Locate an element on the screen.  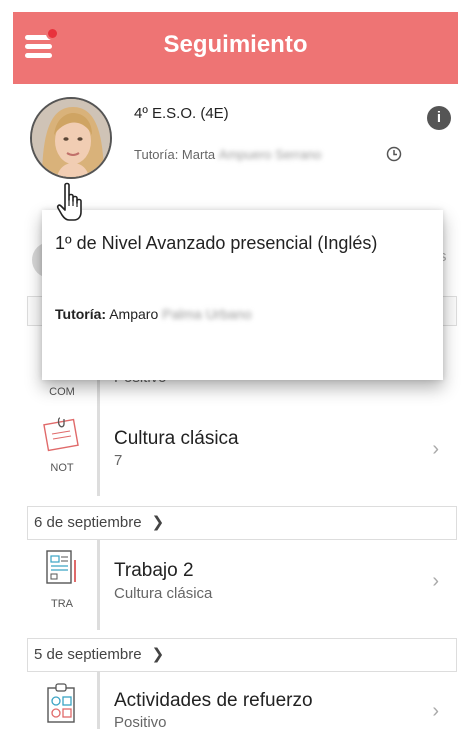
avatar-portrait-icon is located at coordinates (71, 138).